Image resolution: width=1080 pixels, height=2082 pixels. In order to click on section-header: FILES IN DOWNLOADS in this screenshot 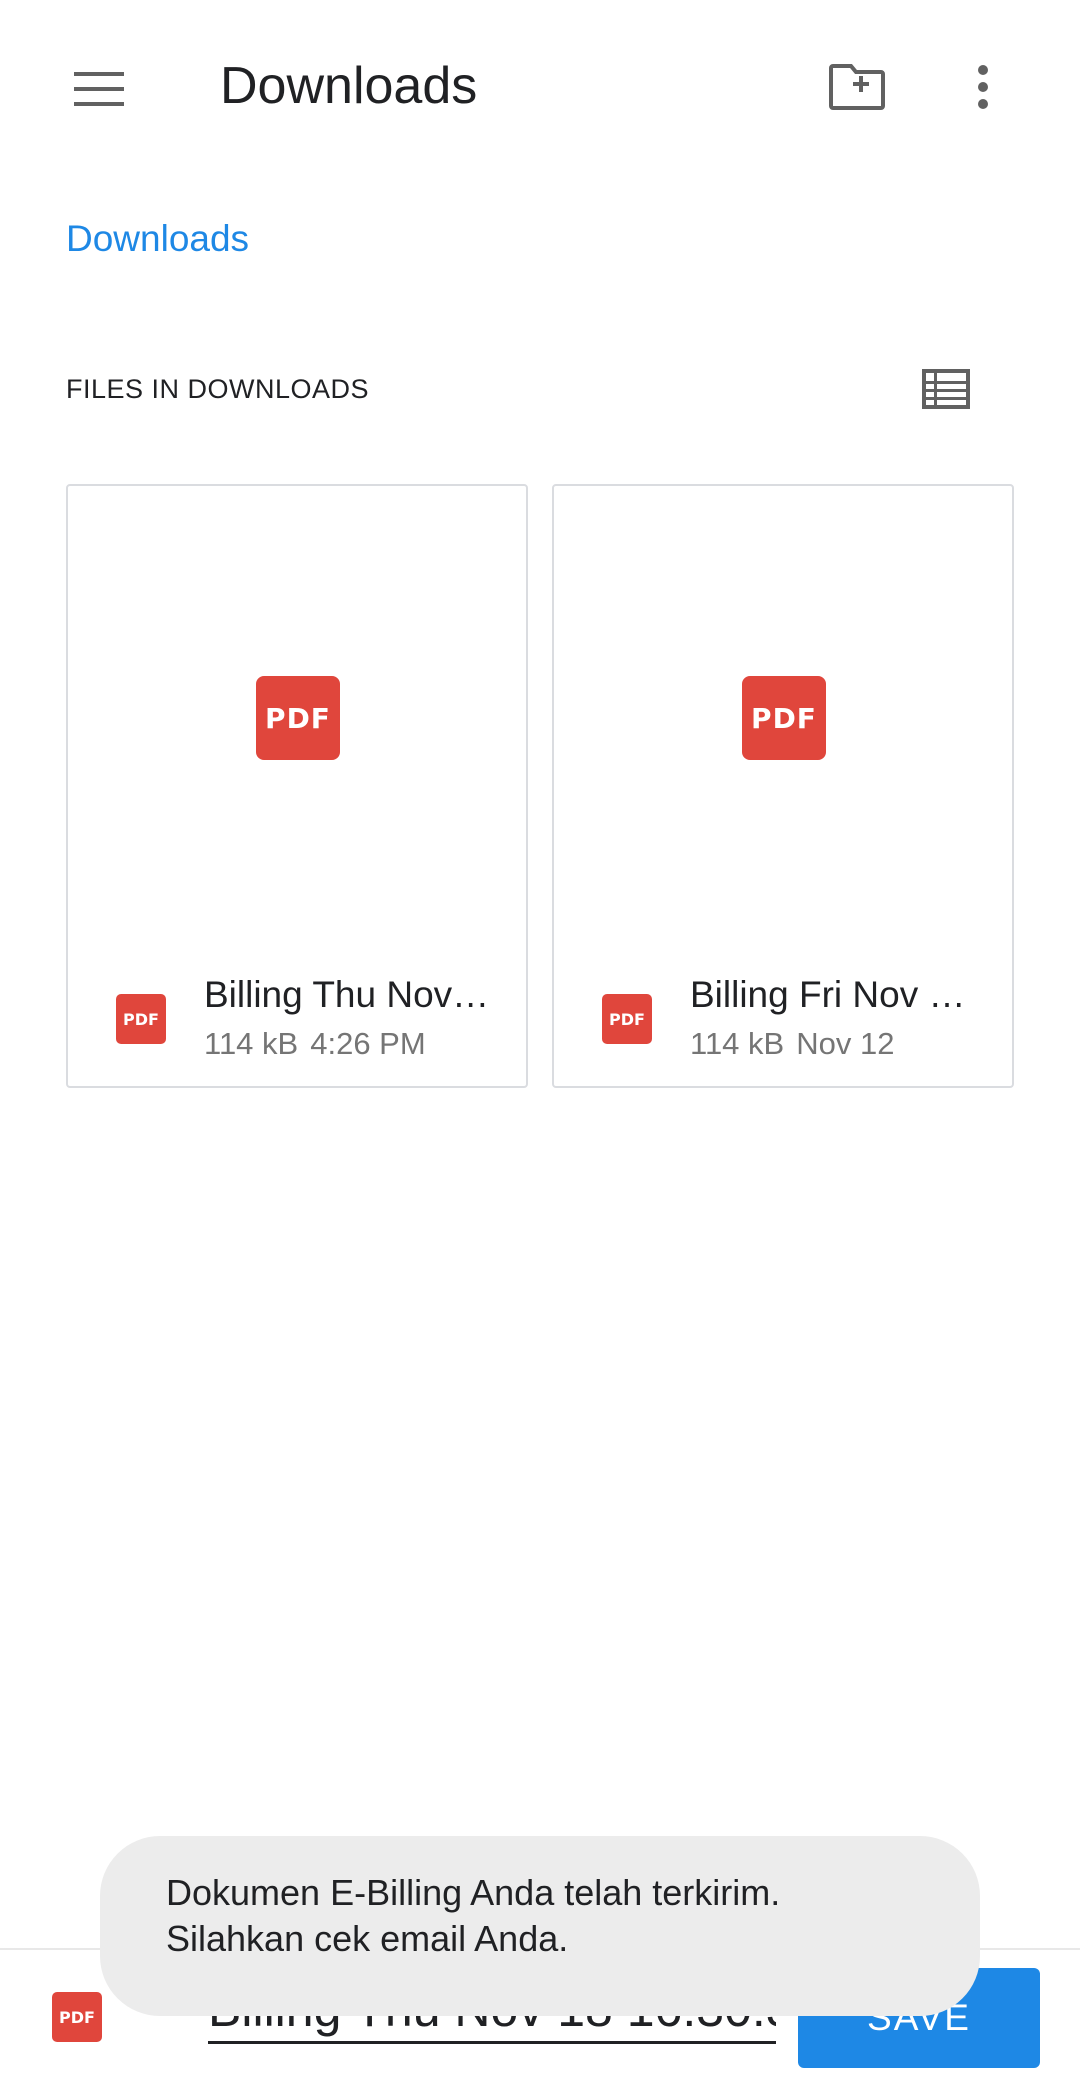, I will do `click(218, 389)`.